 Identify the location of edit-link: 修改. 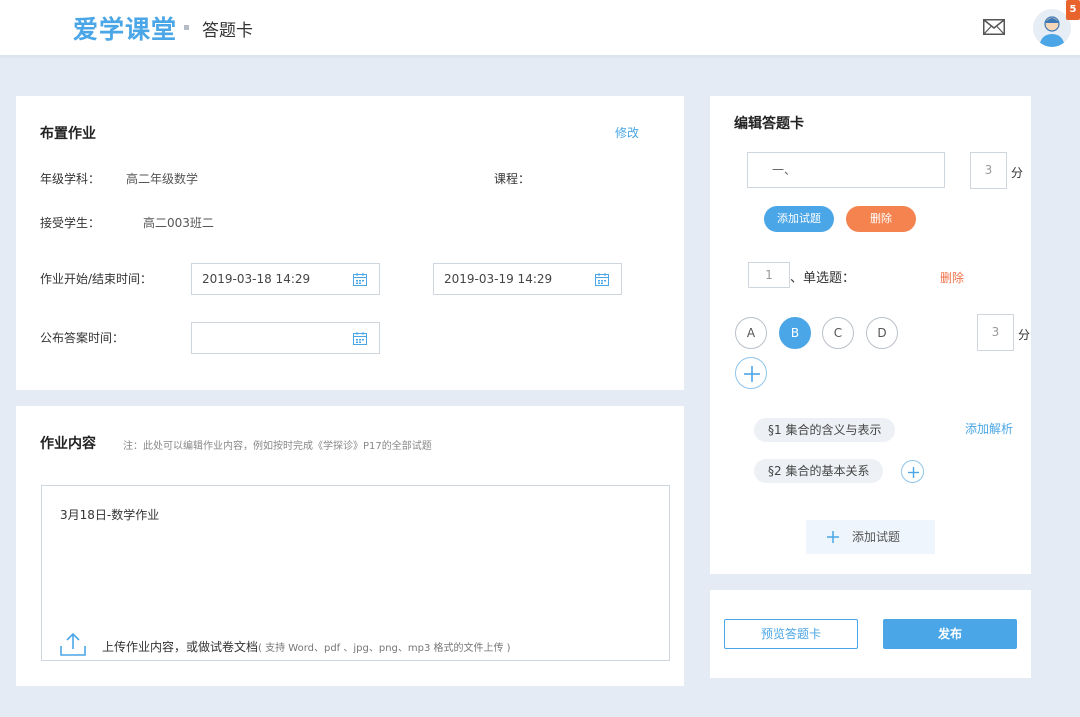
(627, 132).